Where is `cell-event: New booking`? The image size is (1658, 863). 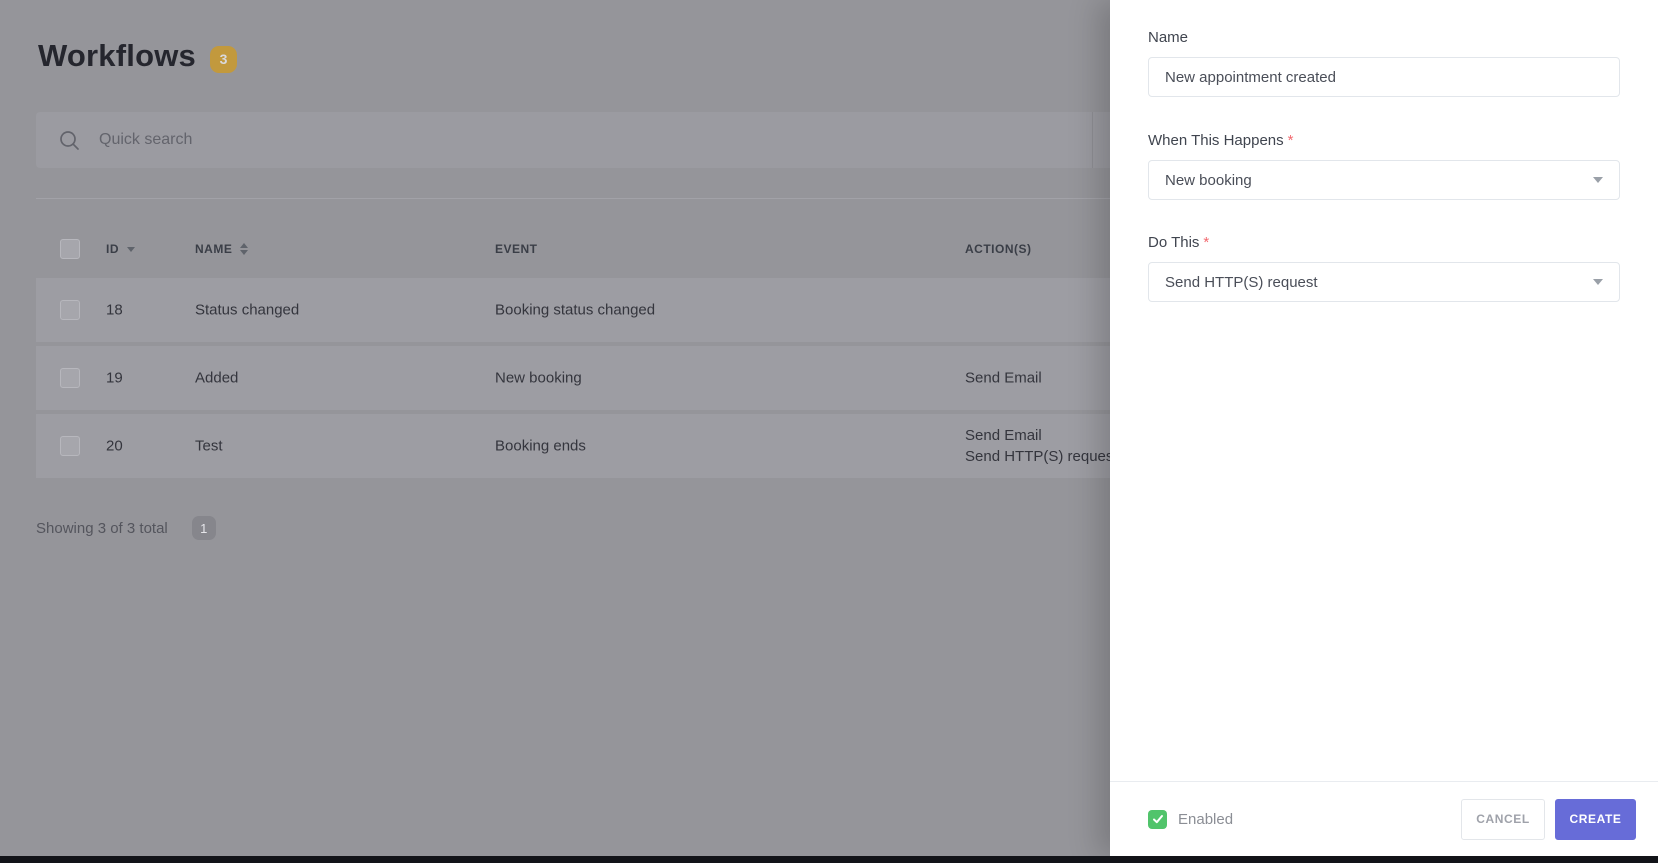
cell-event: New booking is located at coordinates (538, 378).